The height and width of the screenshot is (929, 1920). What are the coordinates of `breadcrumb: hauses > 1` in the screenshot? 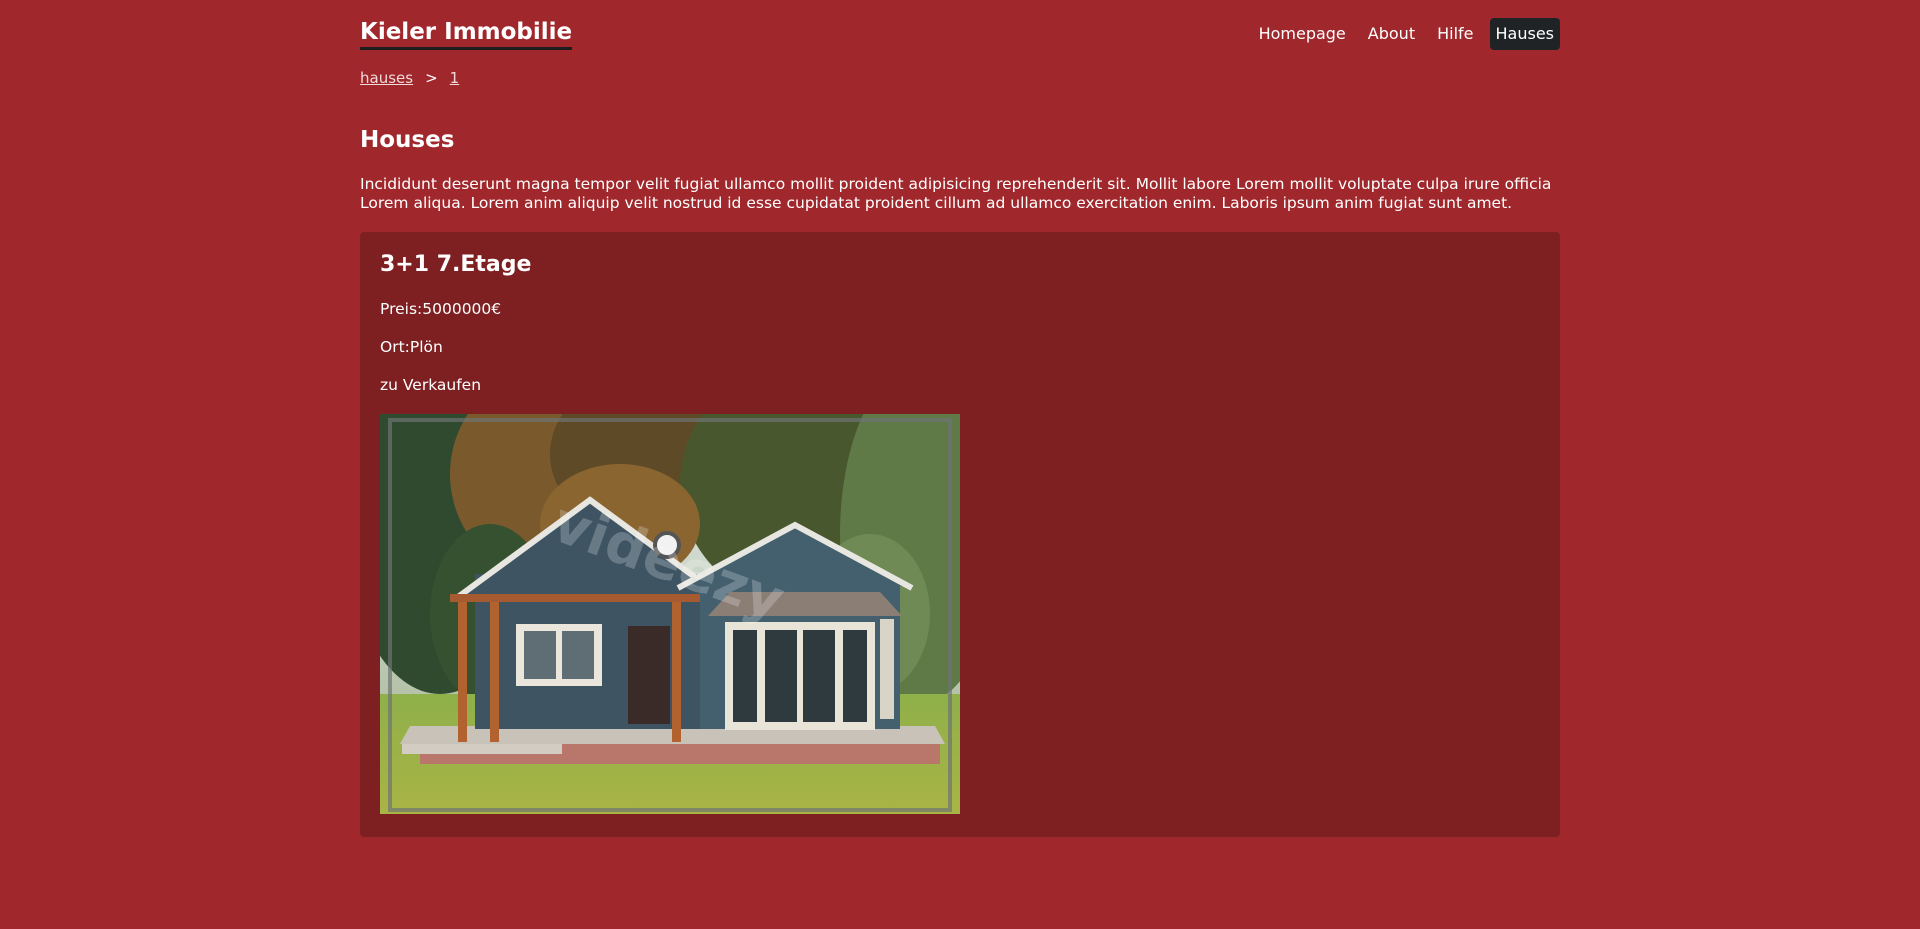 It's located at (409, 78).